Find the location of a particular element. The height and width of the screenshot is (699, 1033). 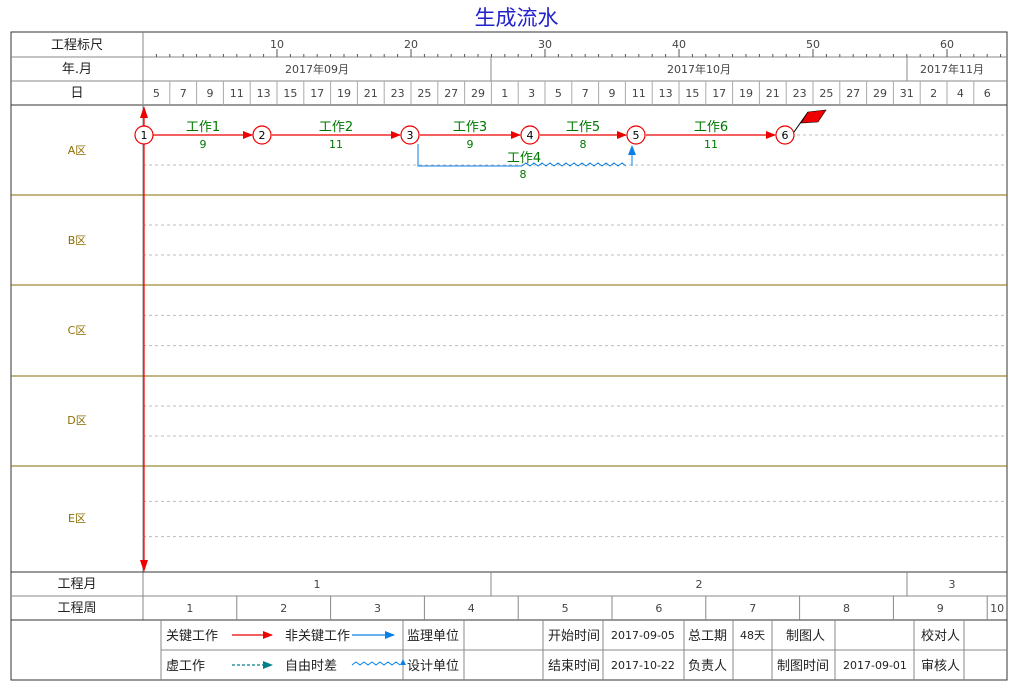

legend-free-float-wave is located at coordinates (376, 663).